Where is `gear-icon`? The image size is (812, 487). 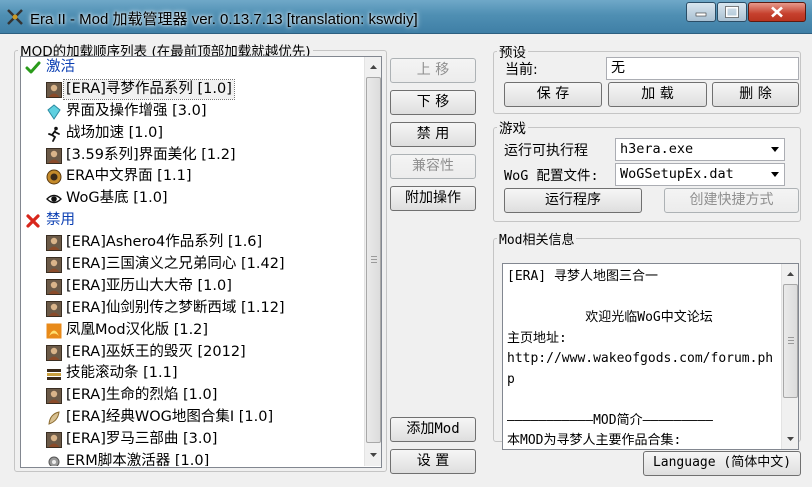 gear-icon is located at coordinates (54, 460).